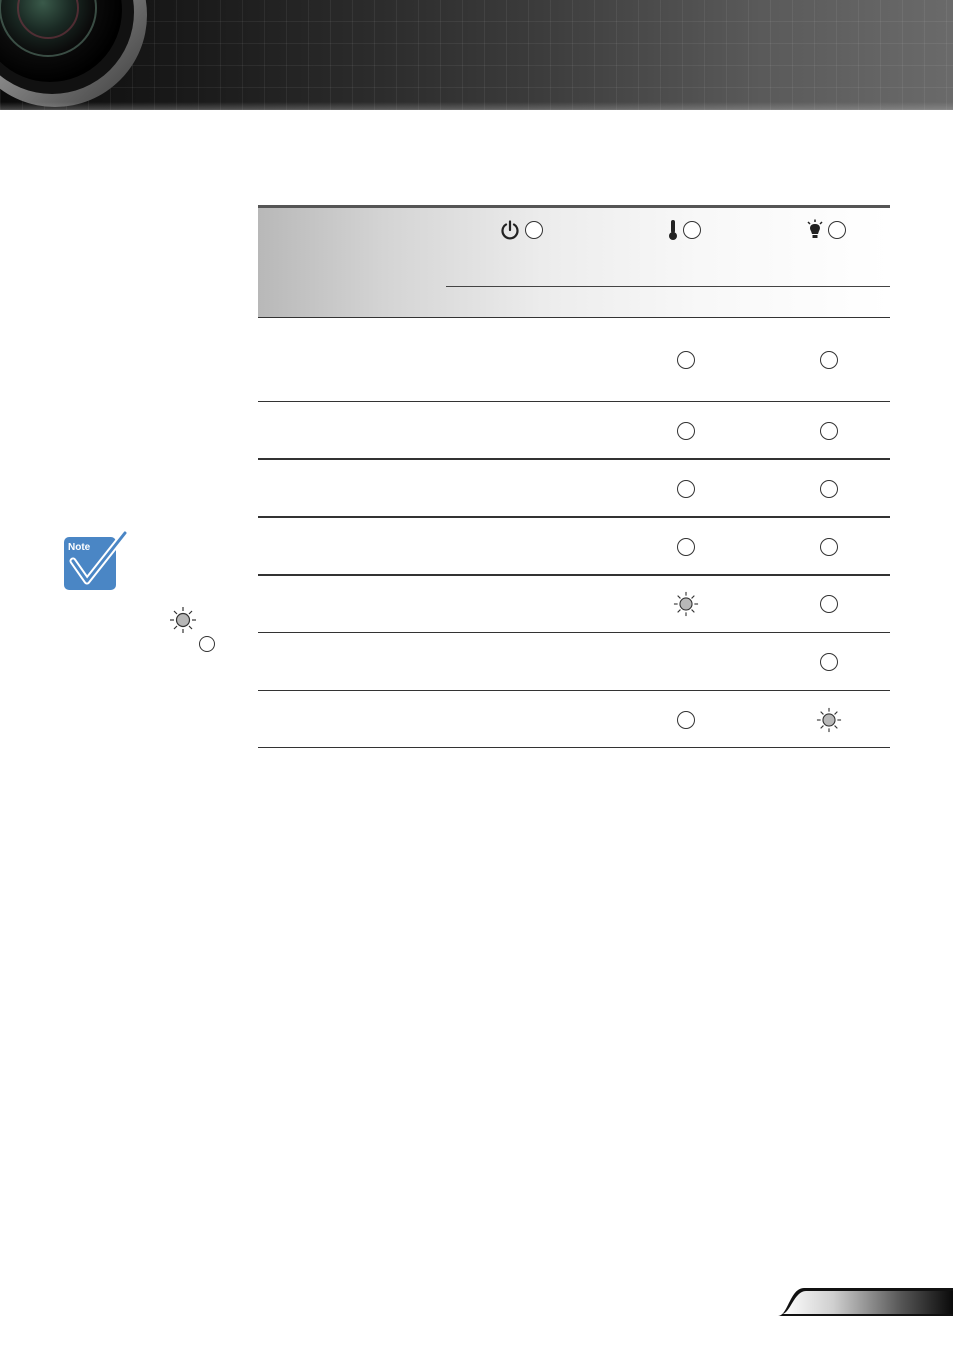  Describe the element at coordinates (79, 547) in the screenshot. I see `note-badge-label: Note` at that location.